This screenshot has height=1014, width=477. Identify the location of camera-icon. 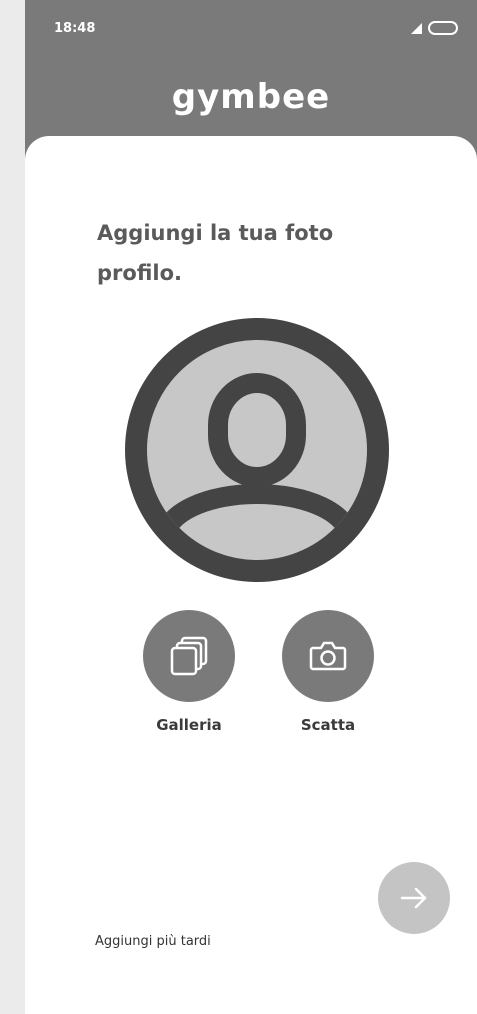
(328, 656).